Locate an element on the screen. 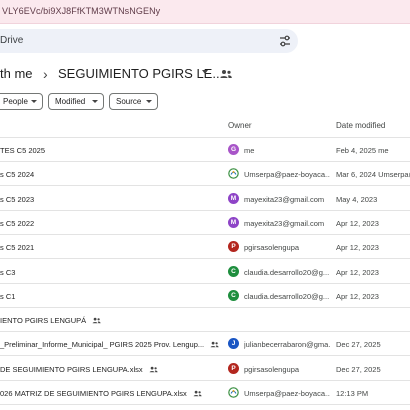 The image size is (410, 410). file-row: IENTO PGIRS LENGUPÁ is located at coordinates (205, 320).